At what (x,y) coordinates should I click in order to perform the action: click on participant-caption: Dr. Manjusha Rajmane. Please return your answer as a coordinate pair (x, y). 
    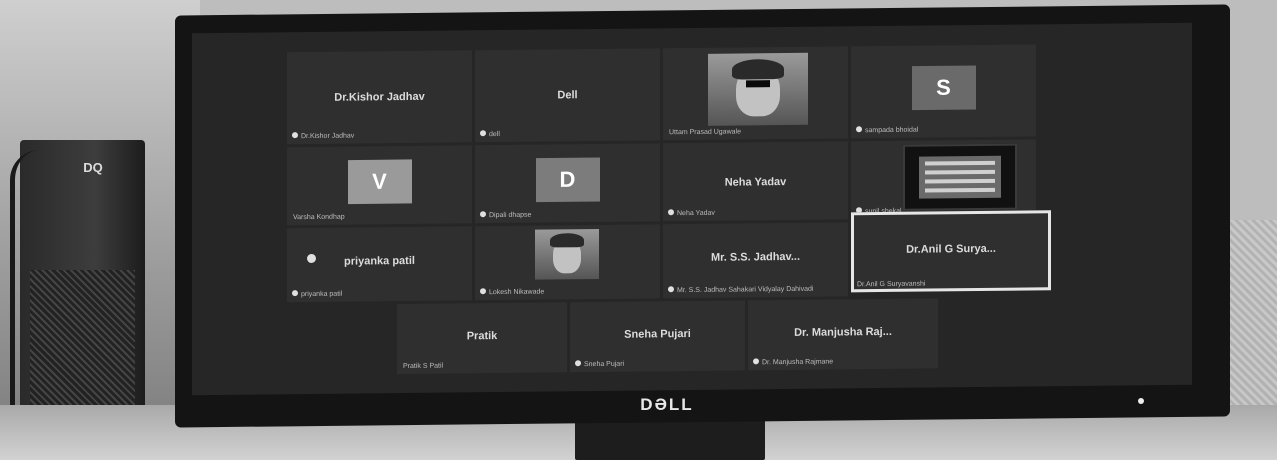
    Looking at the image, I should click on (798, 362).